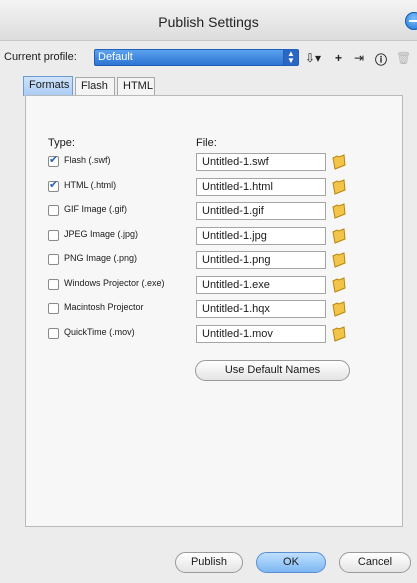  I want to click on format-label: GIF Image (.gif), so click(96, 209).